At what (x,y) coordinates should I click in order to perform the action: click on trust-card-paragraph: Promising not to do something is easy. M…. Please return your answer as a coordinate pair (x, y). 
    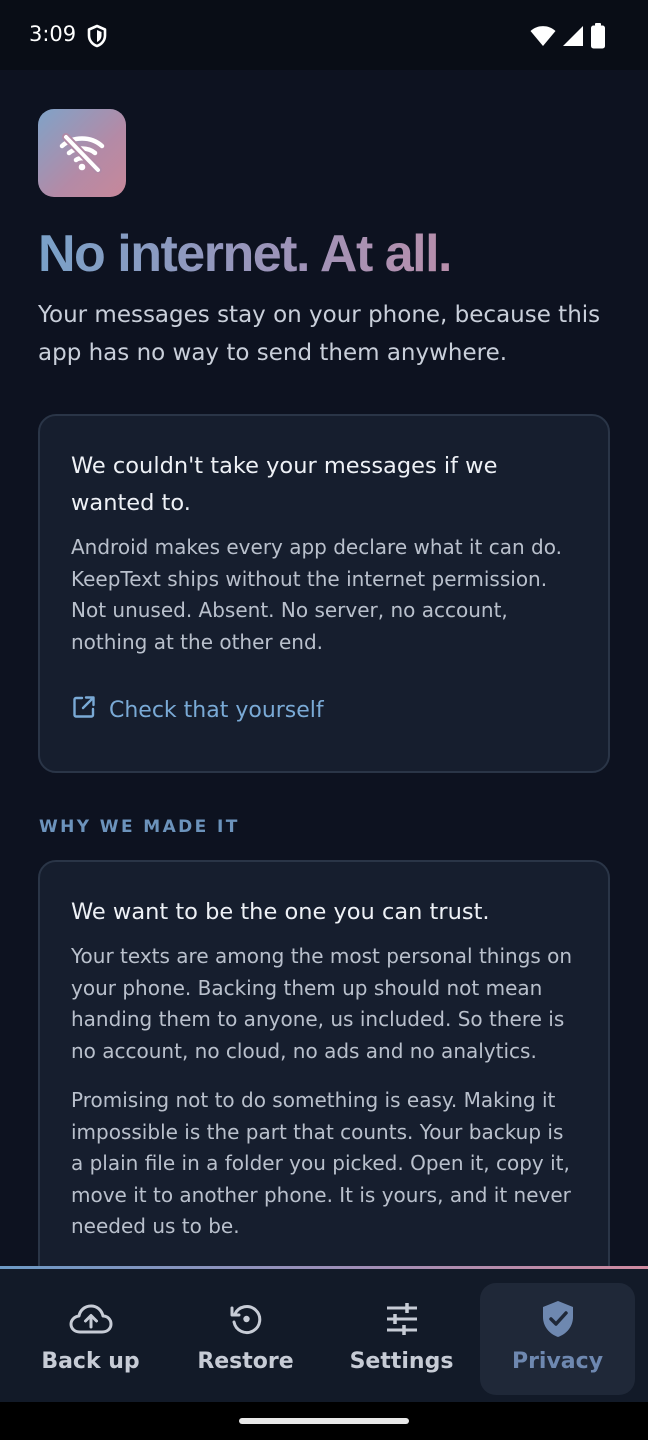
    Looking at the image, I should click on (321, 1163).